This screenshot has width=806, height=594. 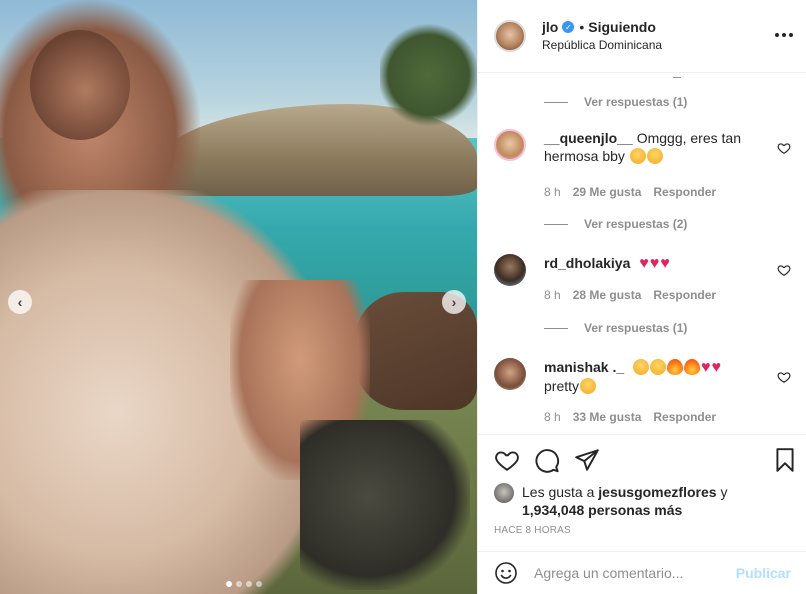 What do you see at coordinates (785, 460) in the screenshot?
I see `save-bookmark-icon` at bounding box center [785, 460].